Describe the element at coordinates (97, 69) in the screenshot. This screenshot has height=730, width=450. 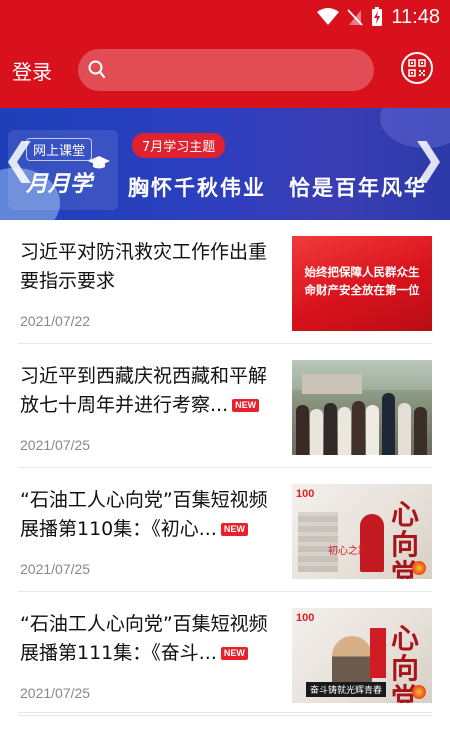
I see `search-icon` at that location.